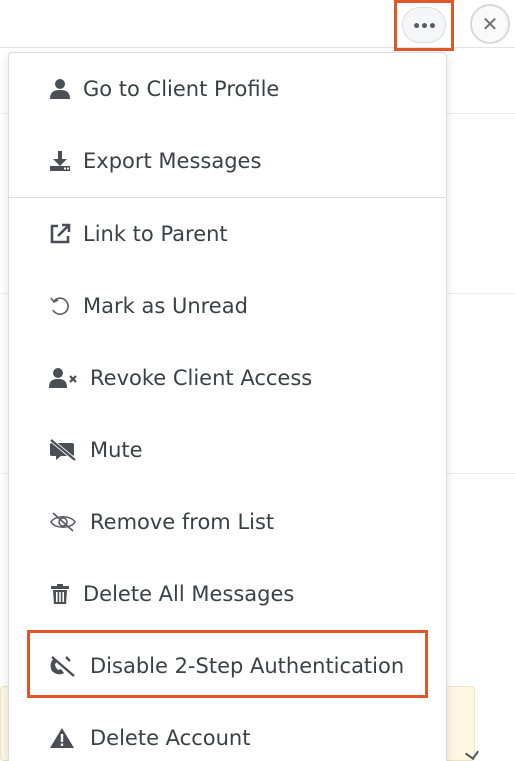 This screenshot has width=515, height=761. What do you see at coordinates (64, 738) in the screenshot?
I see `warning-icon` at bounding box center [64, 738].